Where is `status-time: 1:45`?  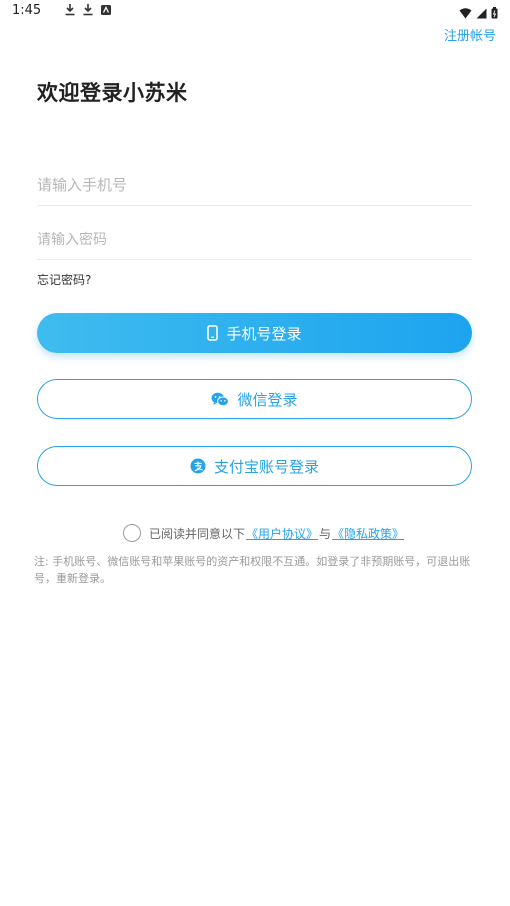
status-time: 1:45 is located at coordinates (27, 10).